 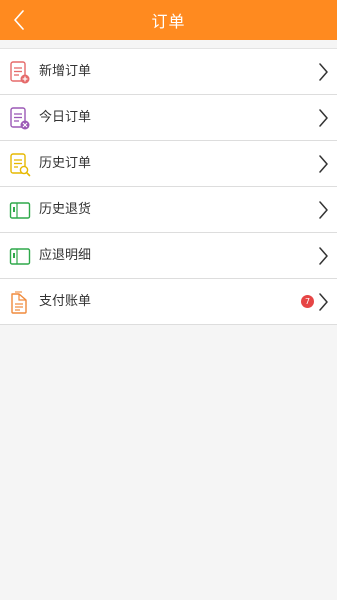 I want to click on menu-item-new-order: 新增订单, so click(x=168, y=72).